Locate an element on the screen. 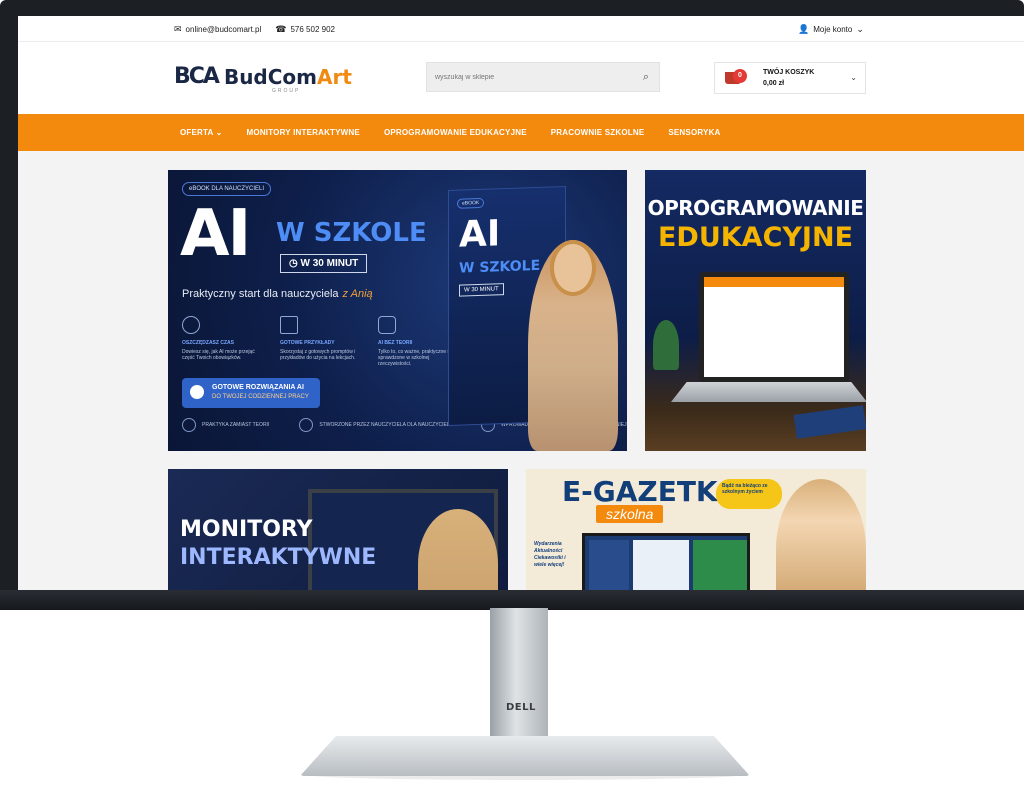 The height and width of the screenshot is (789, 1024). ai-title: AI is located at coordinates (215, 234).